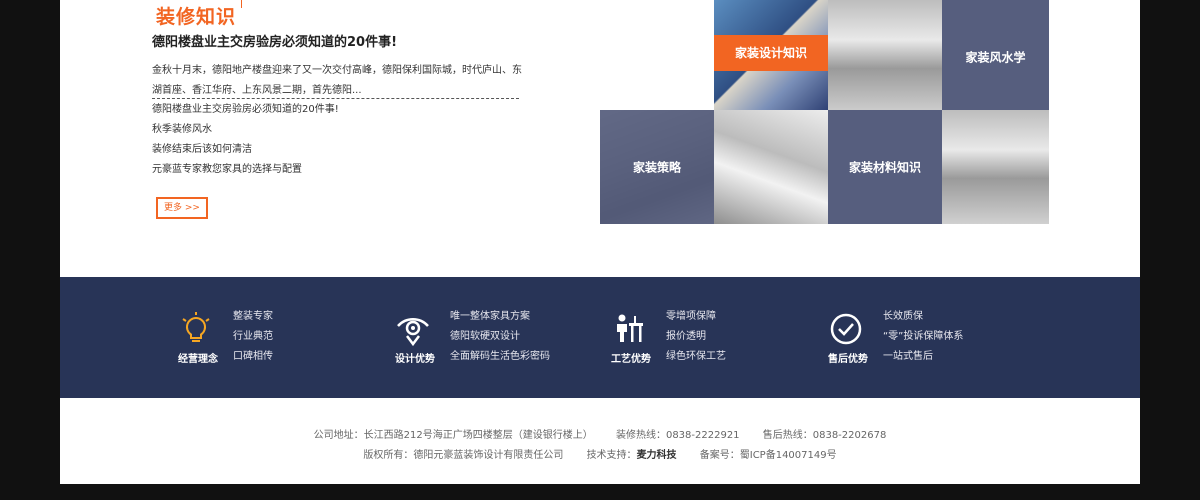 The image size is (1200, 500). I want to click on footer-tech-support: 技术支持：麦力科技, so click(632, 455).